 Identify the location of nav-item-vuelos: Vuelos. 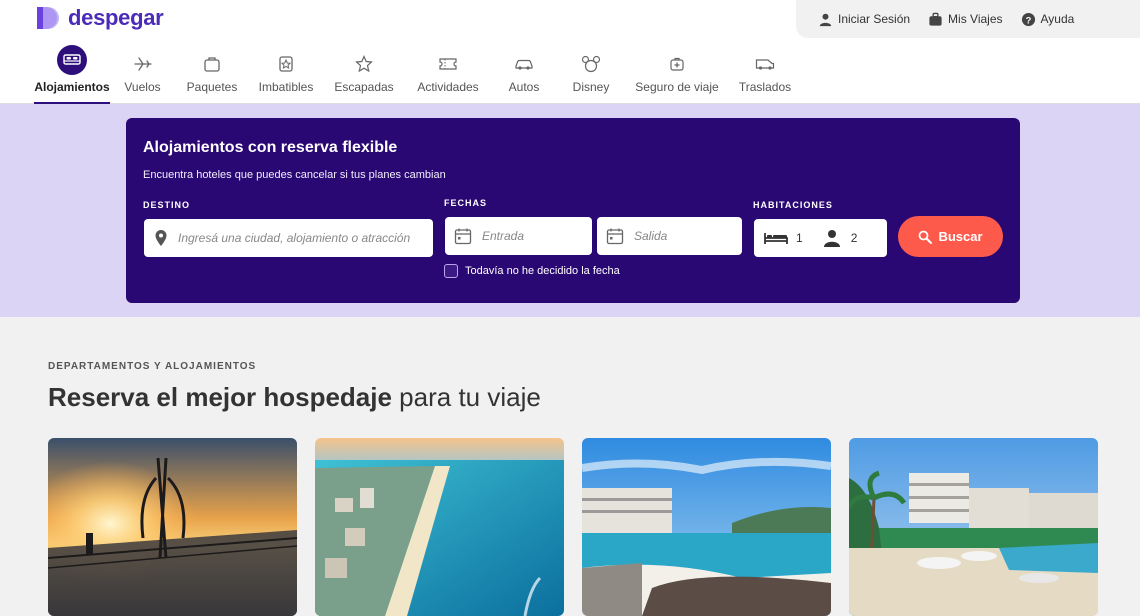
(142, 76).